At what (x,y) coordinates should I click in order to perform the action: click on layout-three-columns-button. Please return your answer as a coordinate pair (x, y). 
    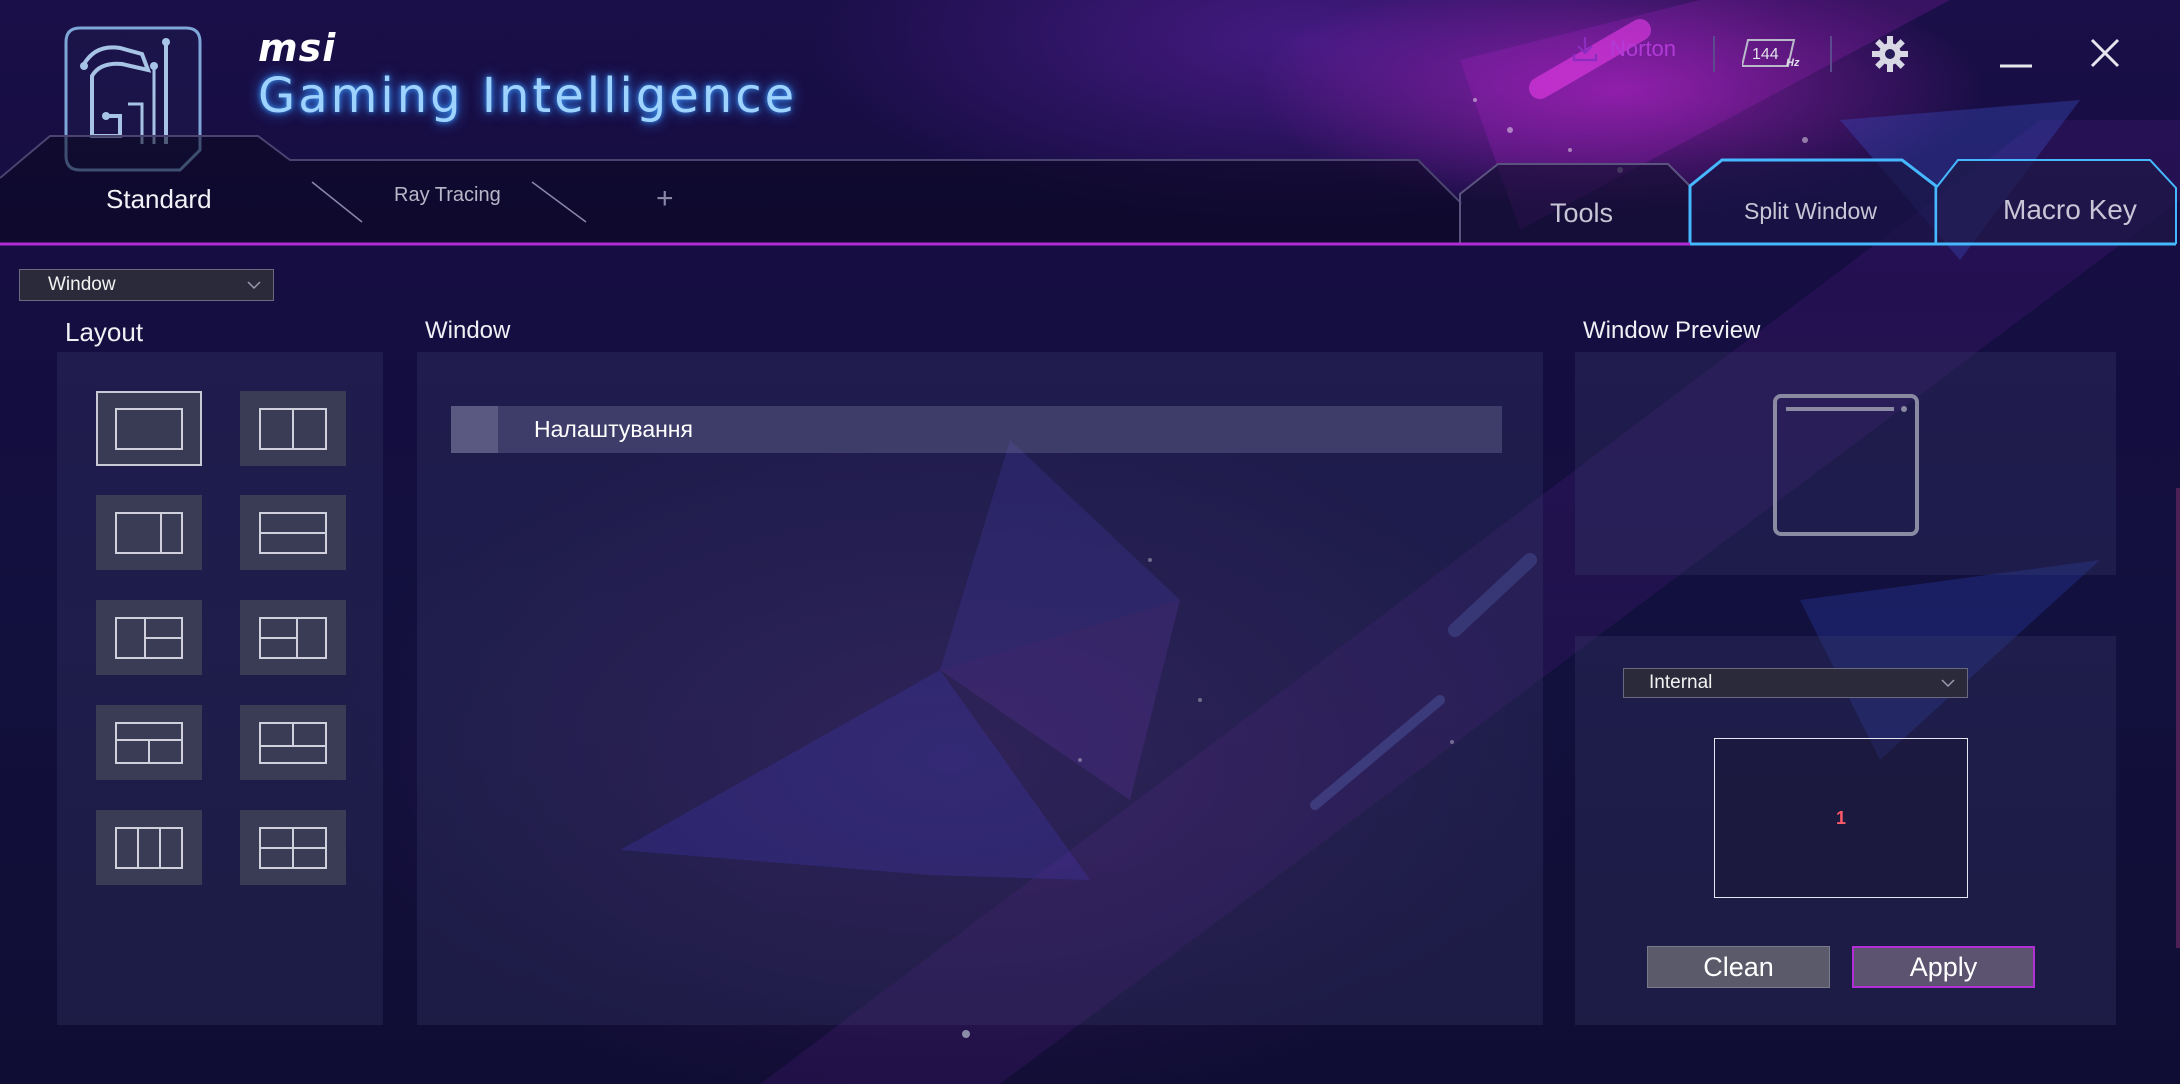
    Looking at the image, I should click on (149, 847).